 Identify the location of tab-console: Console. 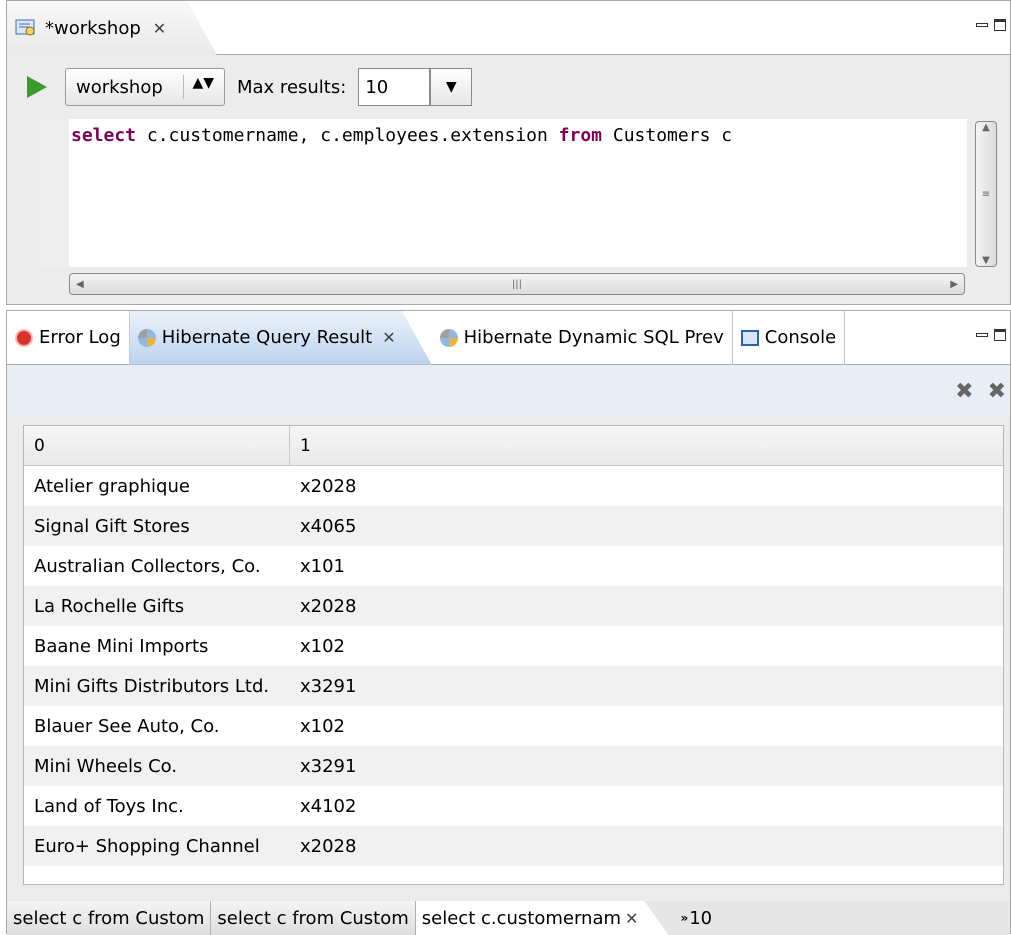
(789, 337).